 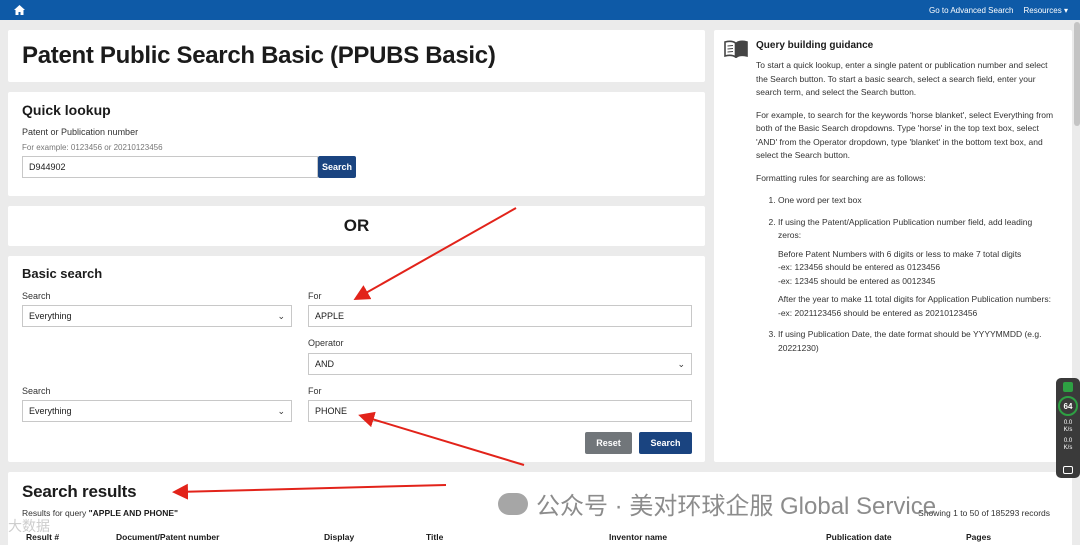 What do you see at coordinates (608, 443) in the screenshot?
I see `reset-button: Reset` at bounding box center [608, 443].